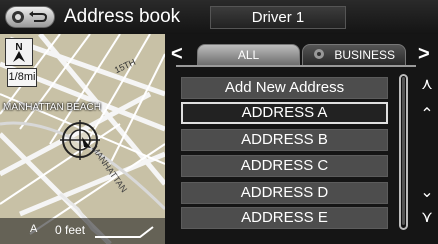 This screenshot has width=438, height=244. I want to click on address-list-item: ADDRESS A, so click(284, 113).